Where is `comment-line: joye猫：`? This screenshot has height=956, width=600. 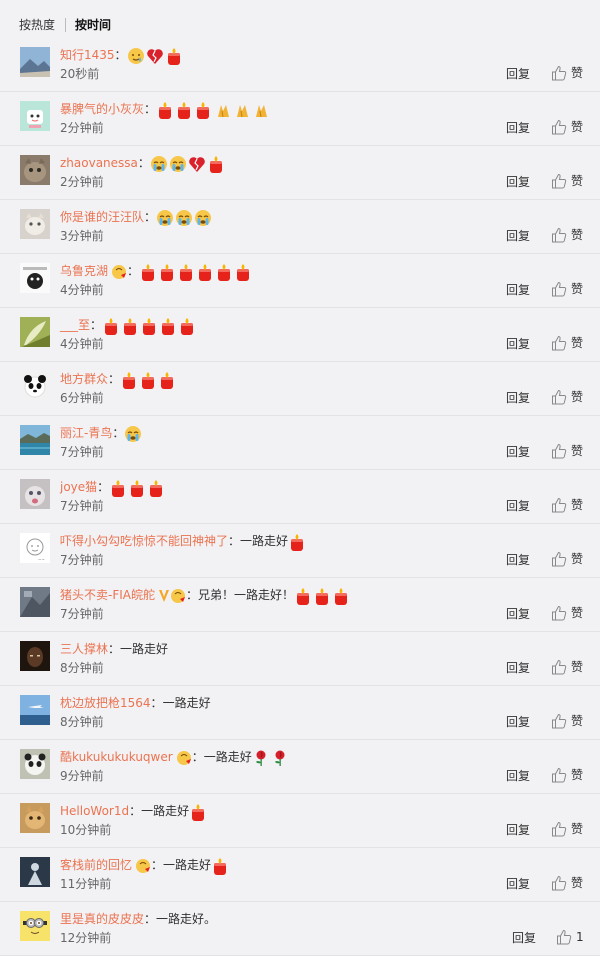
comment-line: joye猫： is located at coordinates (113, 487).